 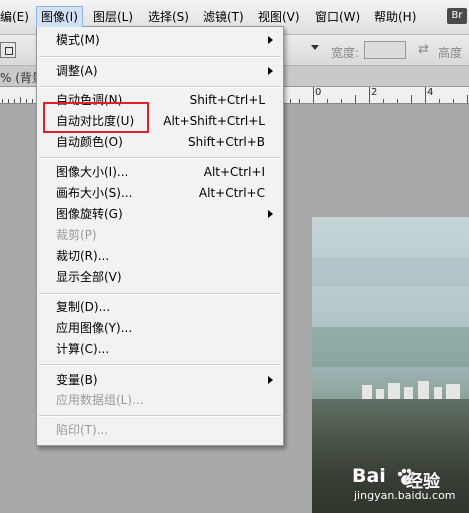 What do you see at coordinates (390, 272) in the screenshot?
I see `image-haze` at bounding box center [390, 272].